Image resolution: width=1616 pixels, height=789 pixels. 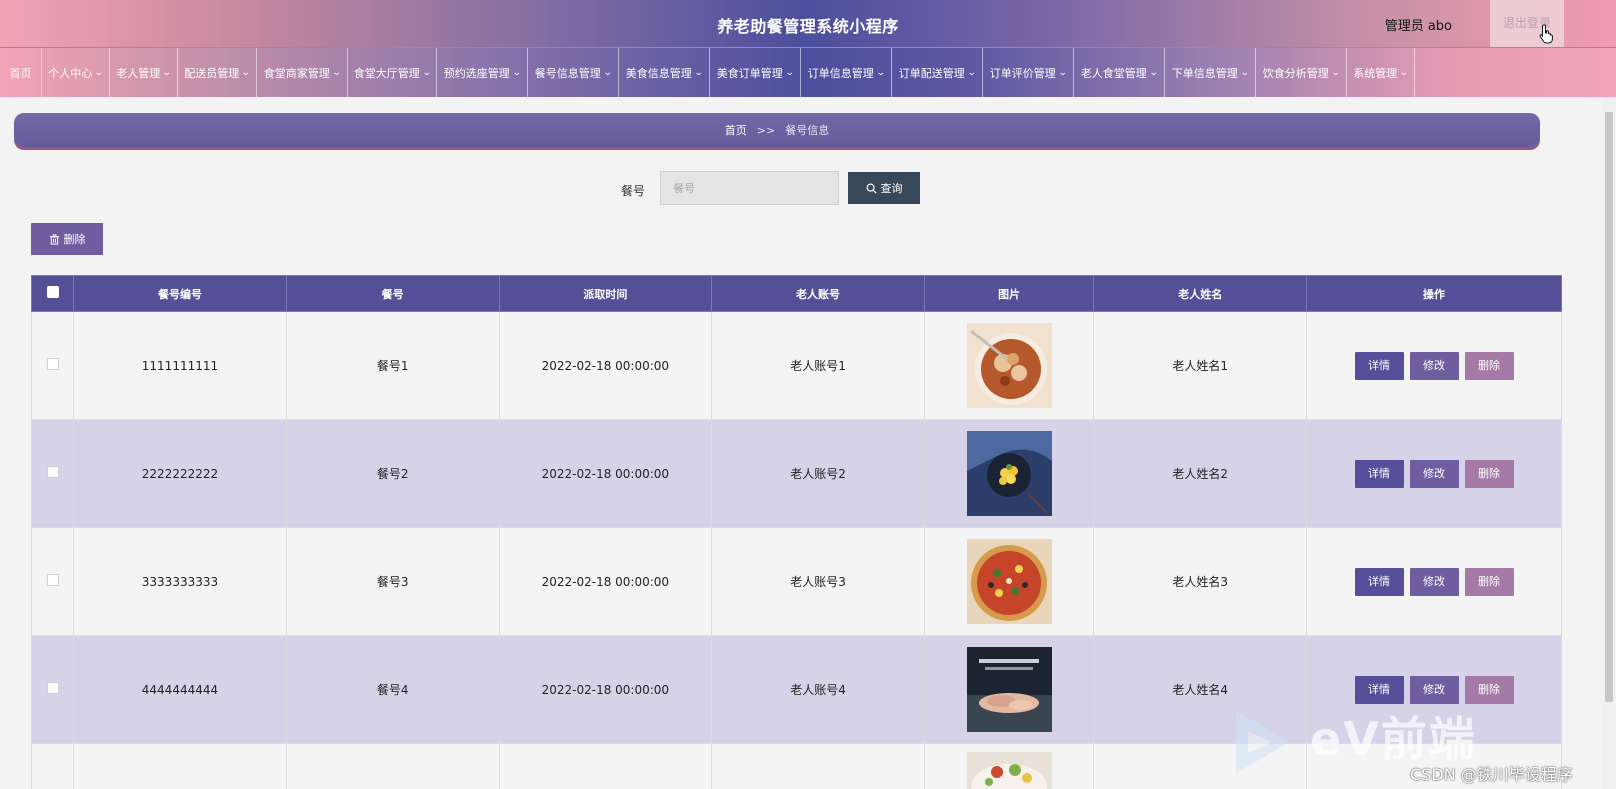 I want to click on nav-item-5: 食堂大厅管理 ⌄, so click(x=392, y=72).